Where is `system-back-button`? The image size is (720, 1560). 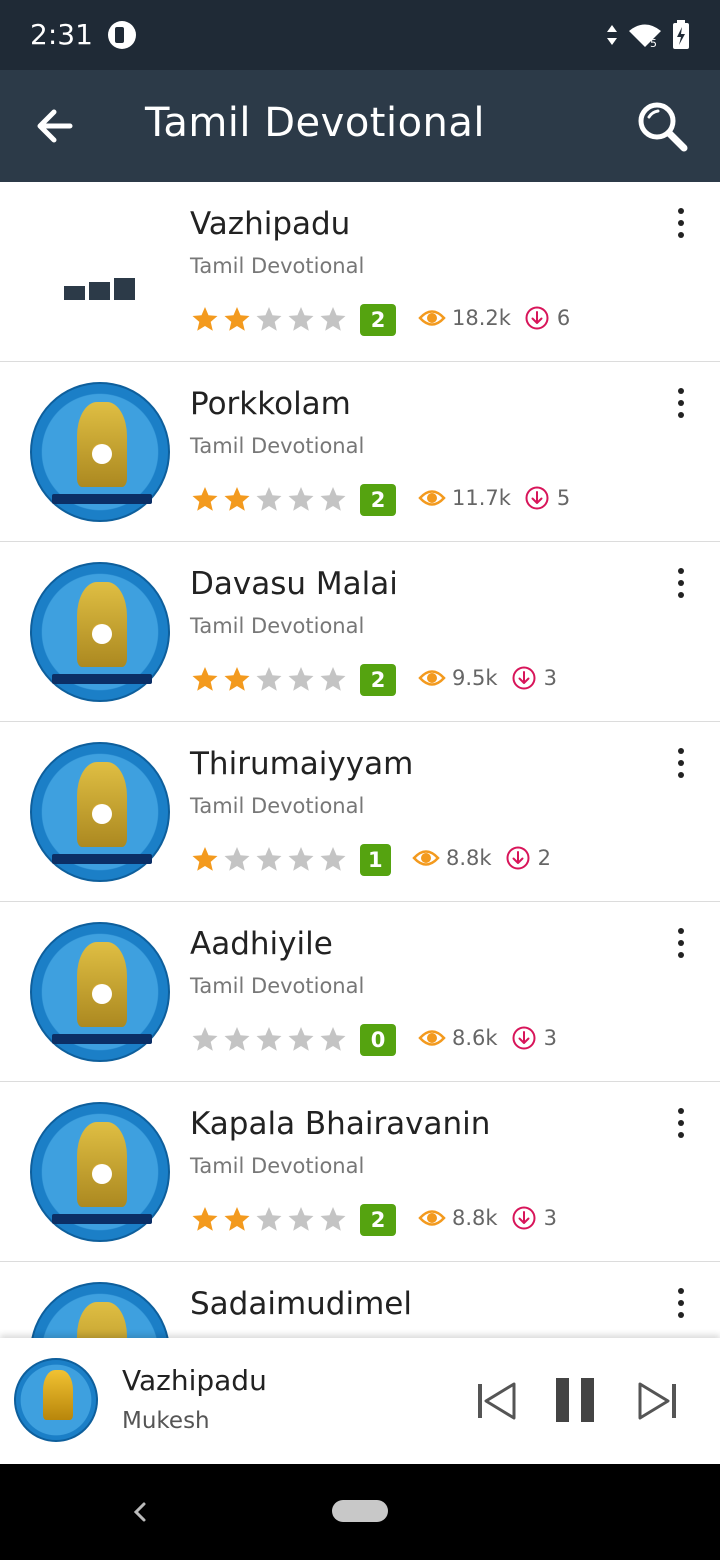 system-back-button is located at coordinates (140, 1512).